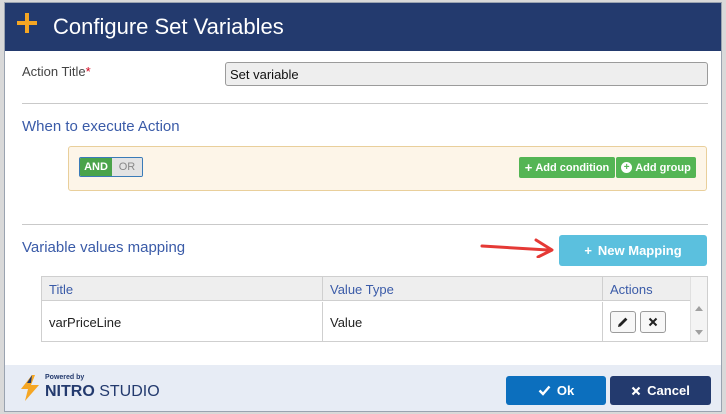 This screenshot has height=414, width=726. I want to click on scroll-down-arrow-icon, so click(699, 332).